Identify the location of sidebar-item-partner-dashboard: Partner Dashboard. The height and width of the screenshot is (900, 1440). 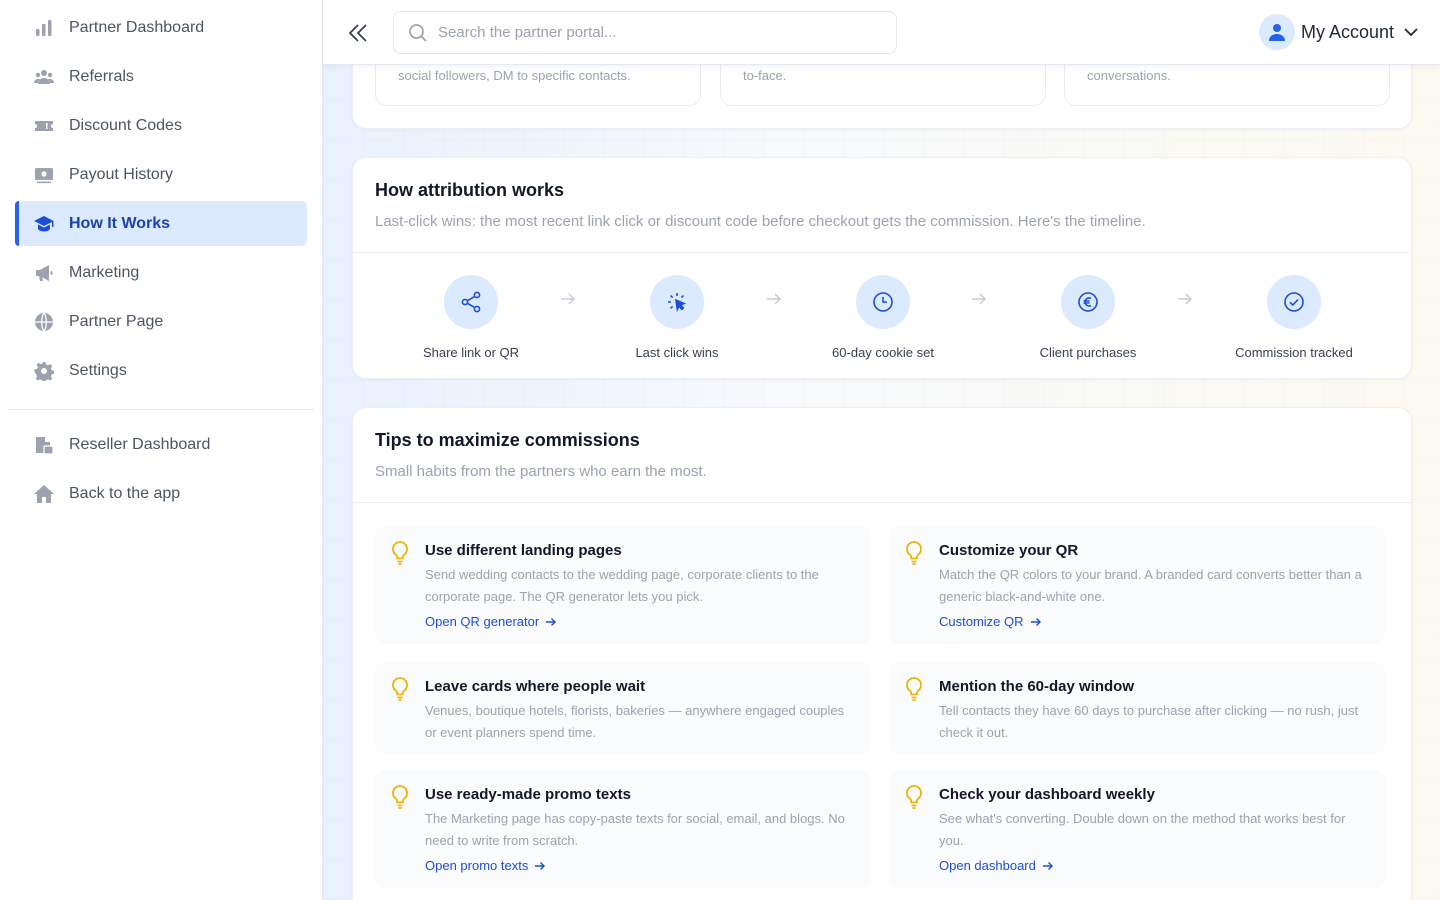
(161, 27).